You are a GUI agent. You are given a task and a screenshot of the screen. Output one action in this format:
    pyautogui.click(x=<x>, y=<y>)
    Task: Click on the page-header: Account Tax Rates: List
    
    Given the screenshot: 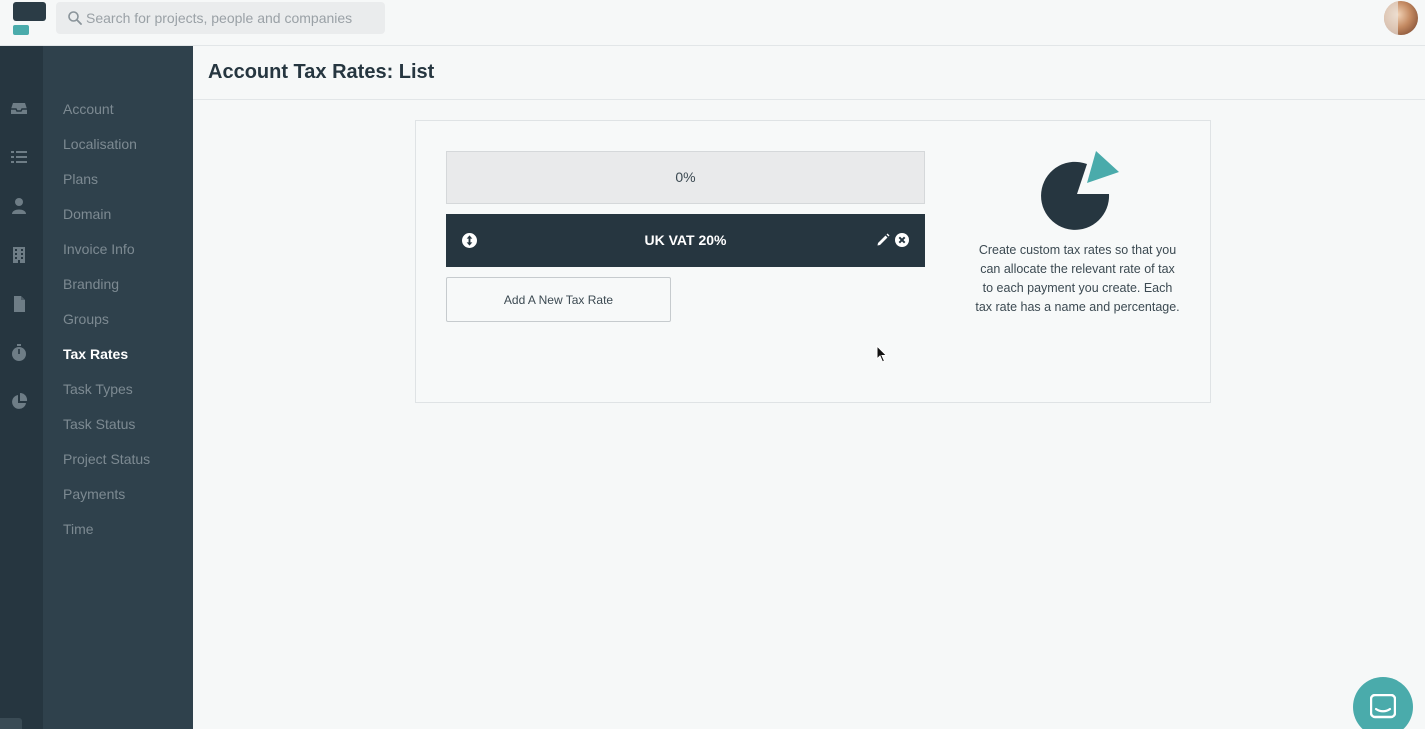 What is the action you would take?
    pyautogui.click(x=809, y=73)
    